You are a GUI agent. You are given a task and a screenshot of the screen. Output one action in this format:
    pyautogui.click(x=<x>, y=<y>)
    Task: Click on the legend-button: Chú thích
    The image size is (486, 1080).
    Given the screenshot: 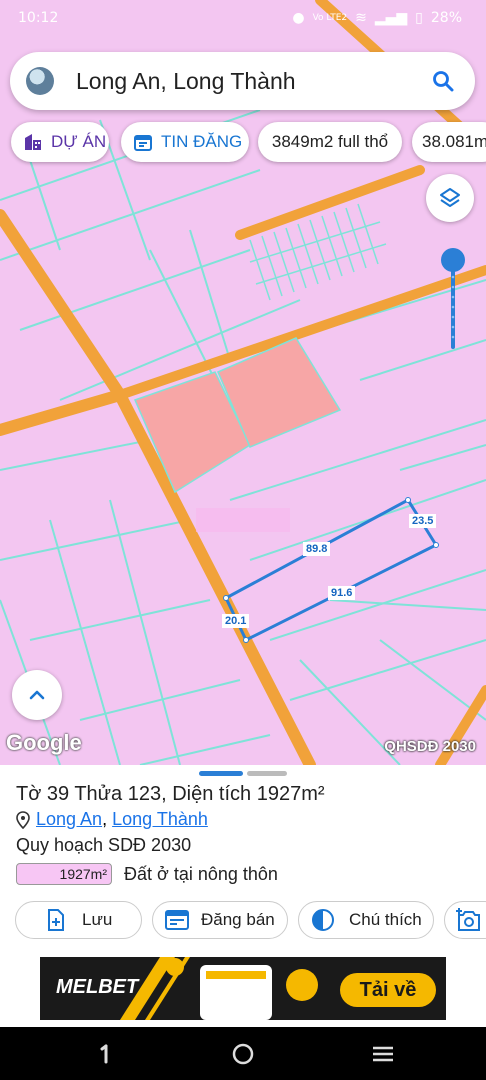 What is the action you would take?
    pyautogui.click(x=366, y=920)
    